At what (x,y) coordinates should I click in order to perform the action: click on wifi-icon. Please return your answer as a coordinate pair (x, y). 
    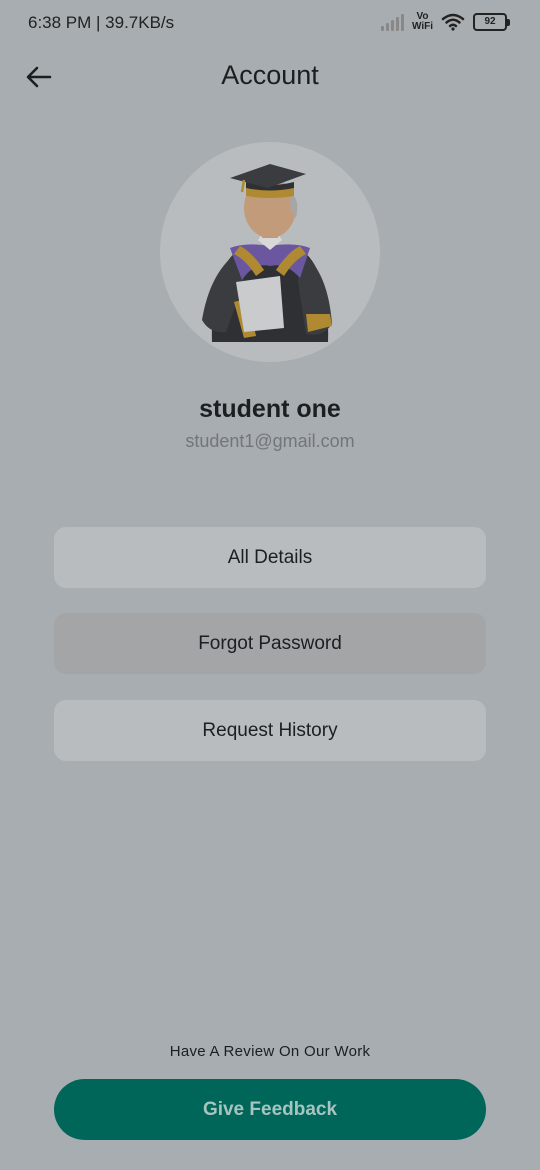
    Looking at the image, I should click on (453, 22).